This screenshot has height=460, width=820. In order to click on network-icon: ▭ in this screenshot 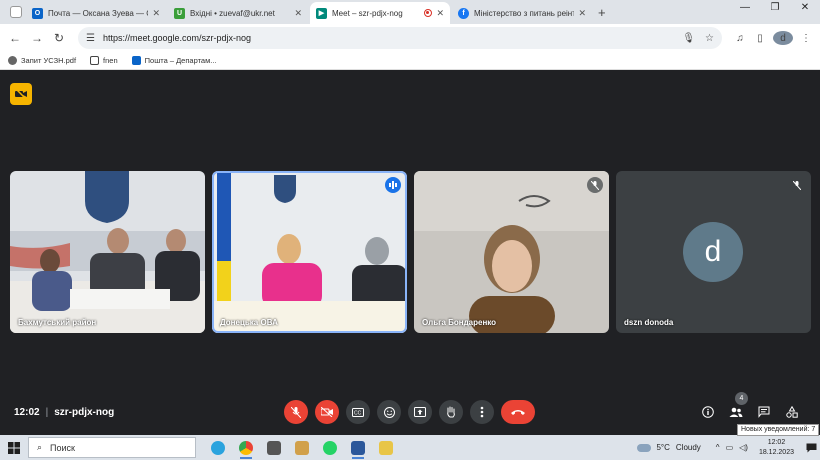, I will do `click(730, 447)`.